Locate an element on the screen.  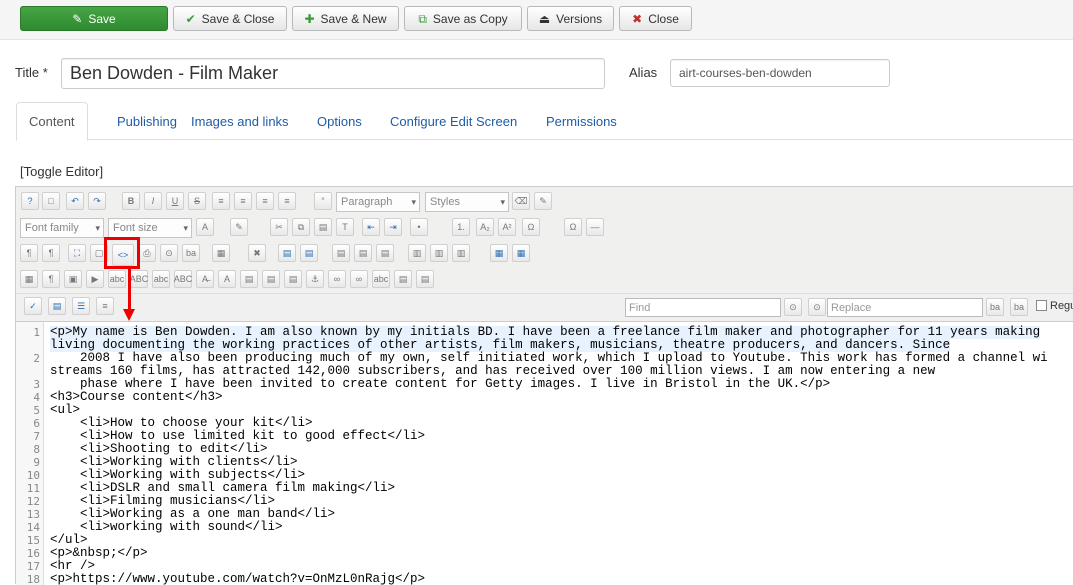
toggle-editor-link: [Toggle Editor] is located at coordinates (61, 171).